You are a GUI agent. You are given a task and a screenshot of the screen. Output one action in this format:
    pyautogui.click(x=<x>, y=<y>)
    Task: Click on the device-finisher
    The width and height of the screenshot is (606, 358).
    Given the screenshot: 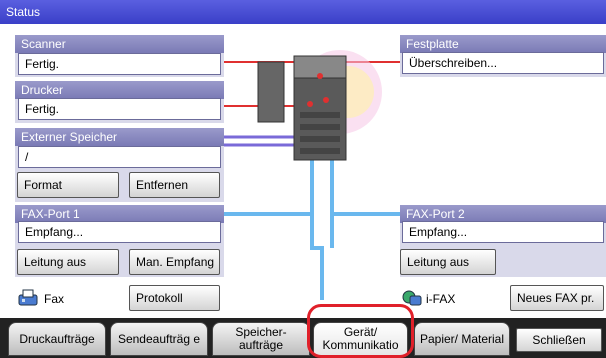 What is the action you would take?
    pyautogui.click(x=271, y=92)
    